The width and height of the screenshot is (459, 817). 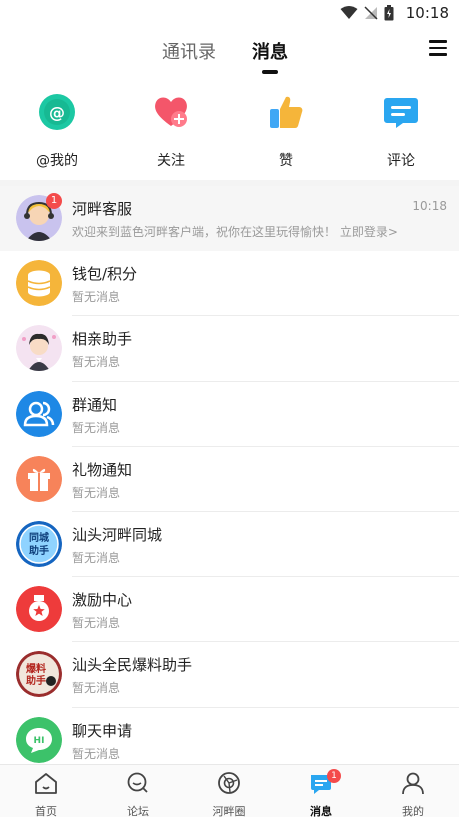 I want to click on at-icon: @, so click(x=57, y=112).